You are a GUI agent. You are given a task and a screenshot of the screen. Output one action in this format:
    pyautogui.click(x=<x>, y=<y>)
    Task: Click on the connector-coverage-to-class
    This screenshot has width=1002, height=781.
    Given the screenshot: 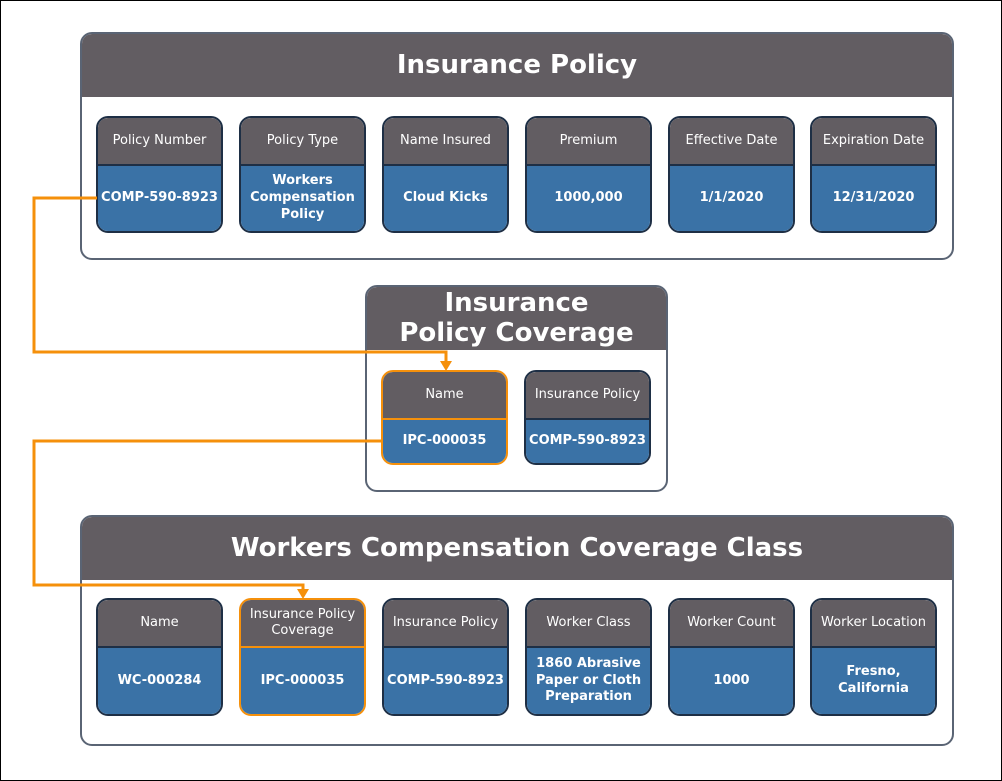 What is the action you would take?
    pyautogui.click(x=207, y=514)
    